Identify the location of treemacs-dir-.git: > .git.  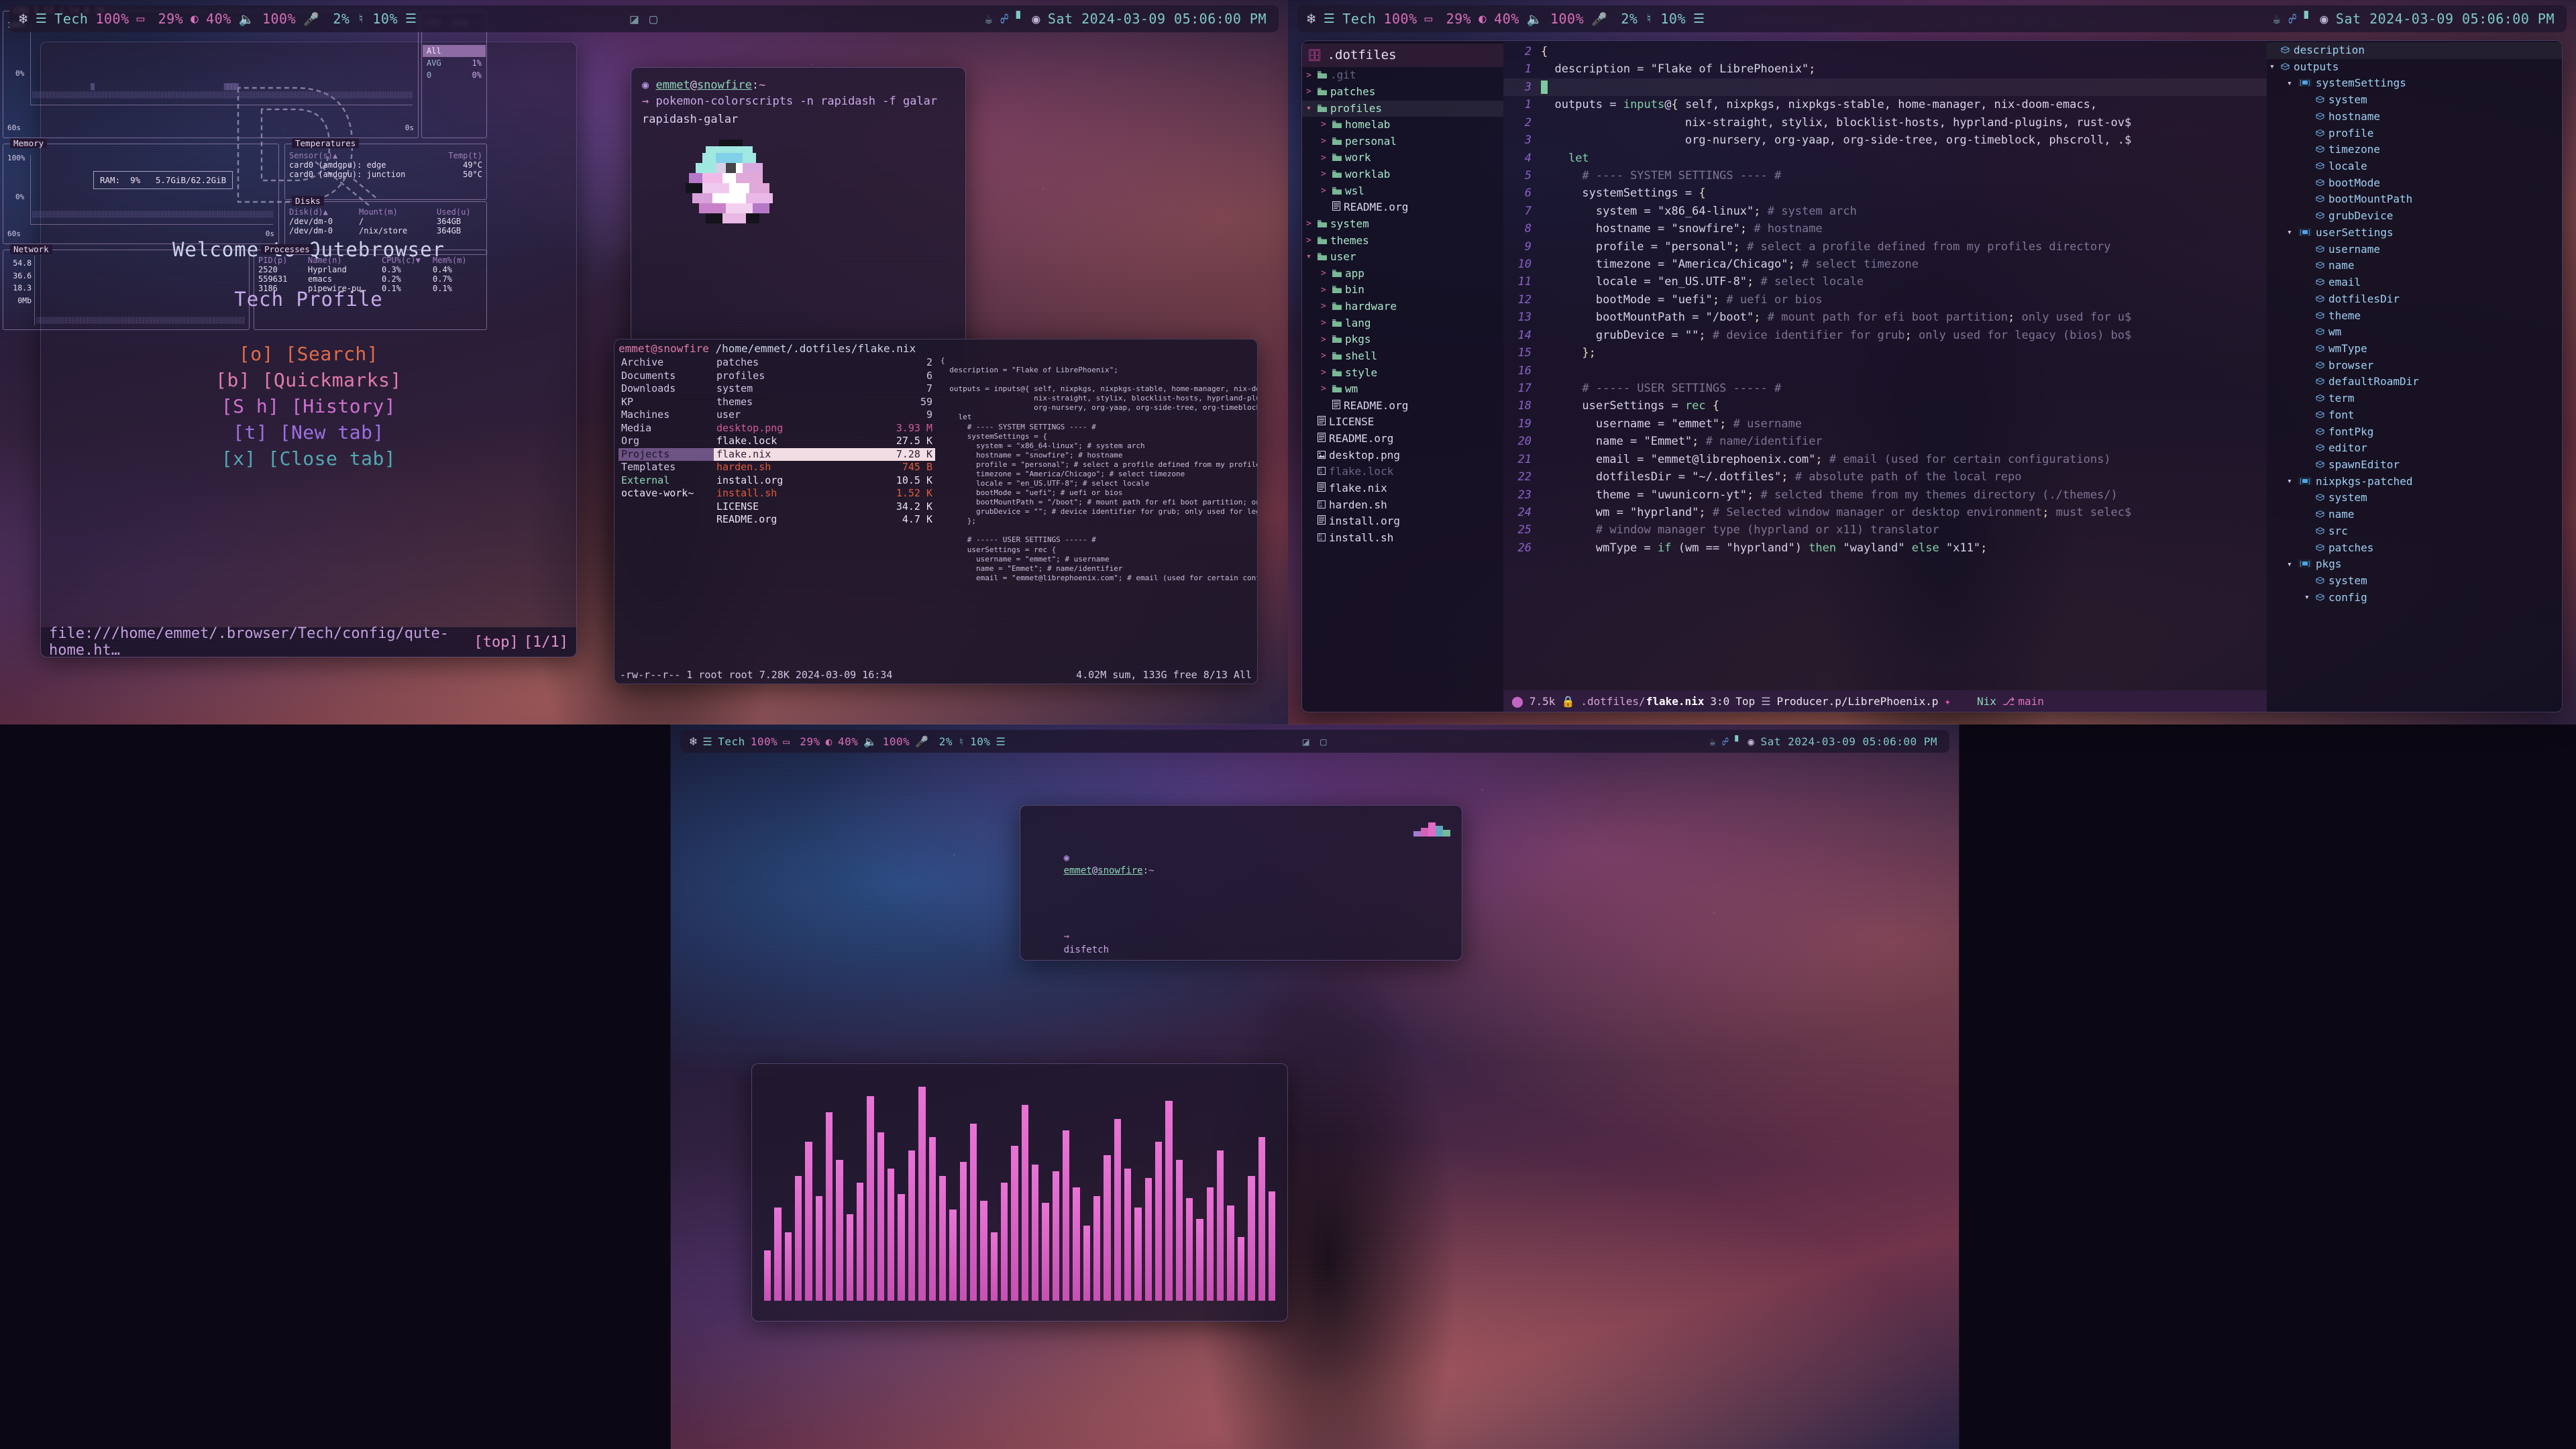
(1402, 75).